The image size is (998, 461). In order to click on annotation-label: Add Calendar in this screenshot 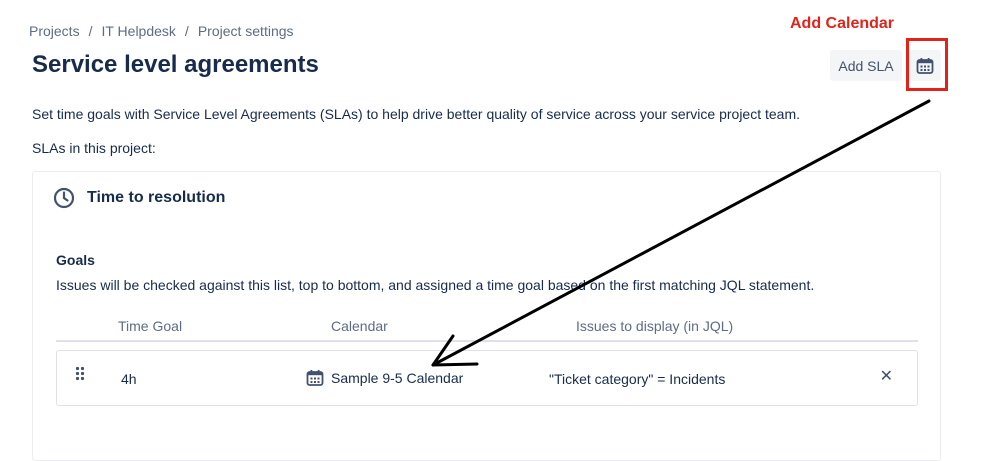, I will do `click(842, 23)`.